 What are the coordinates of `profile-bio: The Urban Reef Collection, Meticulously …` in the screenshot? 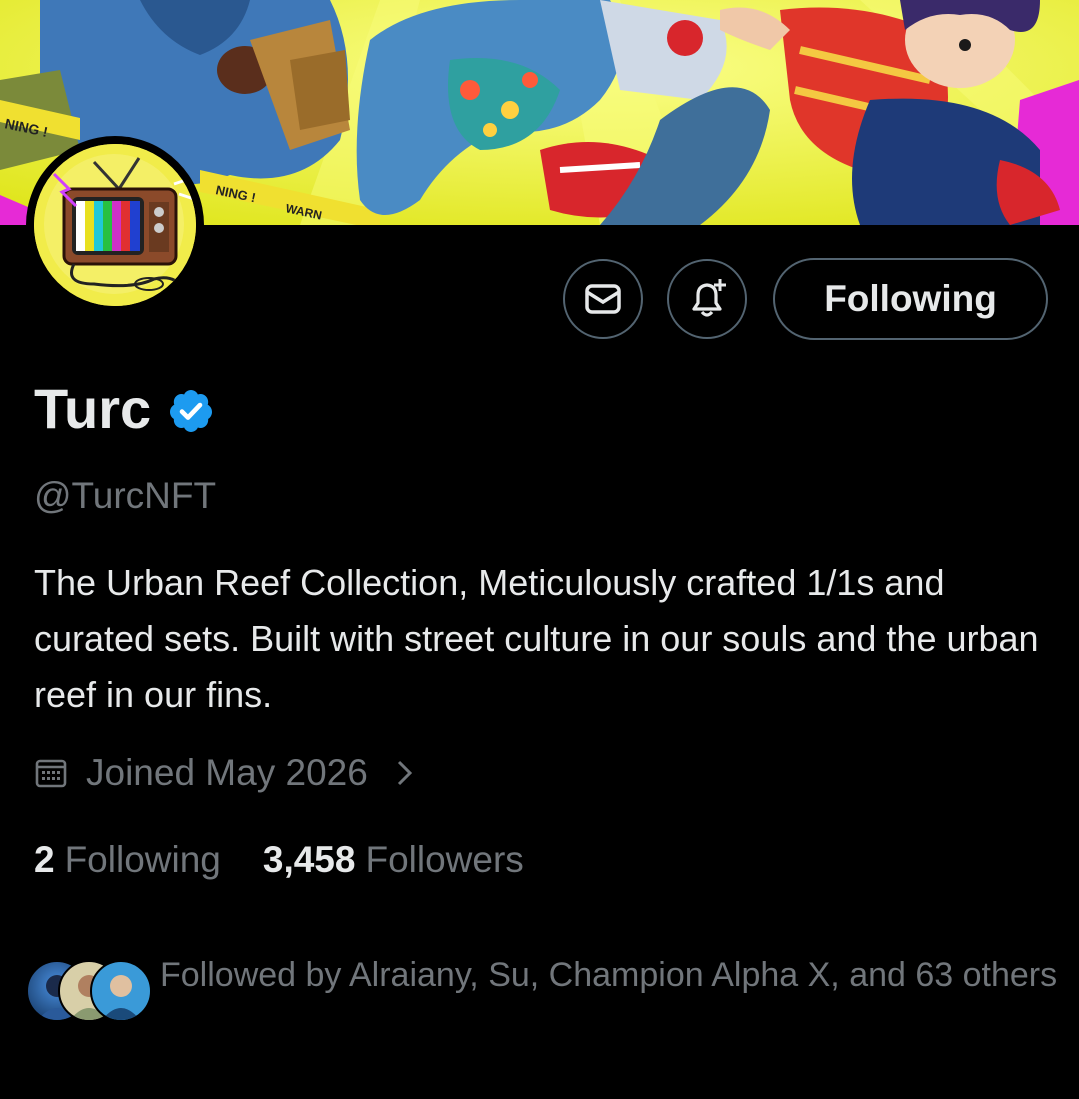 It's located at (536, 638).